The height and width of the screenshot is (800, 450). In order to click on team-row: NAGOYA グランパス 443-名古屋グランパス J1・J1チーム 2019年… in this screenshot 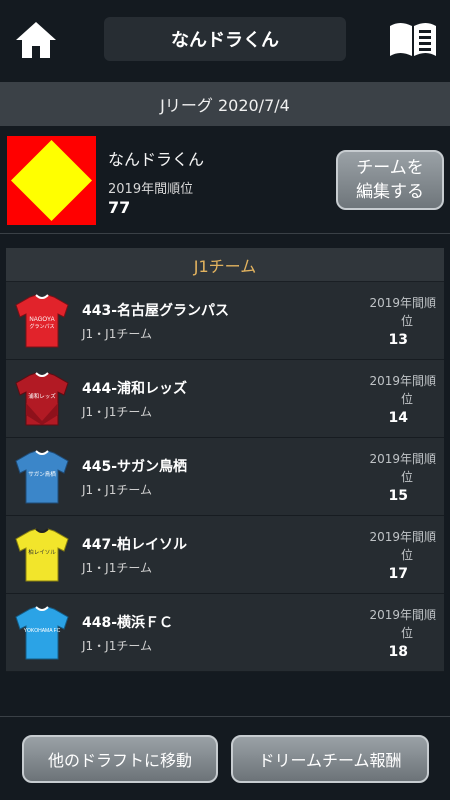, I will do `click(225, 321)`.